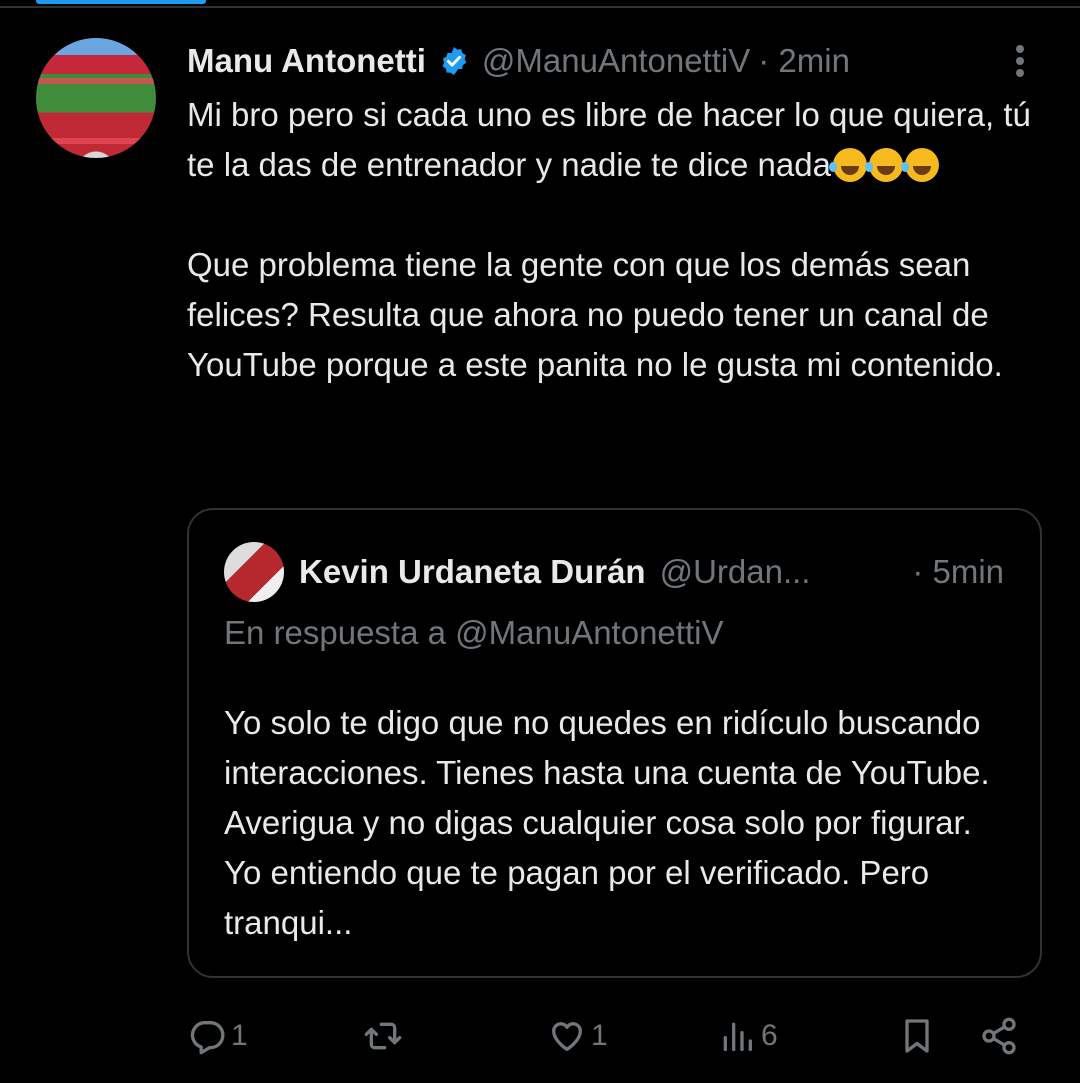 The width and height of the screenshot is (1080, 1083). I want to click on repost-icon, so click(383, 1036).